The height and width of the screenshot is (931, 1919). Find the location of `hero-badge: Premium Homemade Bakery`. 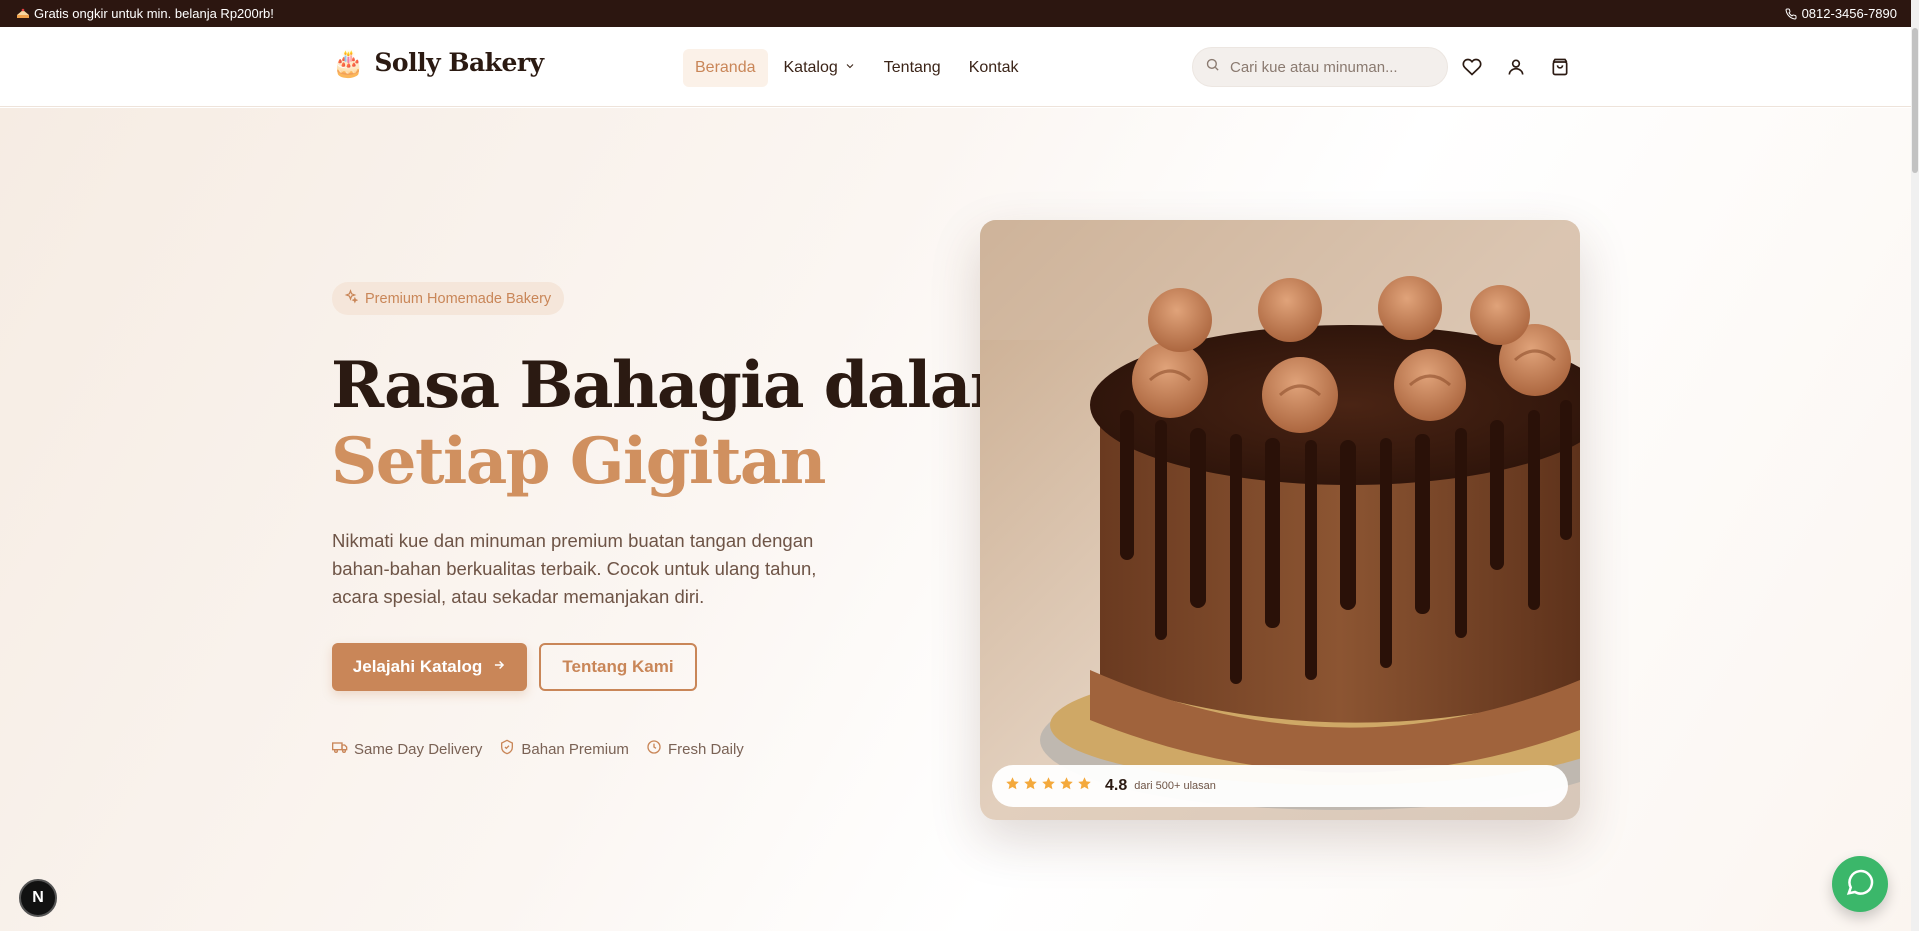

hero-badge: Premium Homemade Bakery is located at coordinates (448, 298).